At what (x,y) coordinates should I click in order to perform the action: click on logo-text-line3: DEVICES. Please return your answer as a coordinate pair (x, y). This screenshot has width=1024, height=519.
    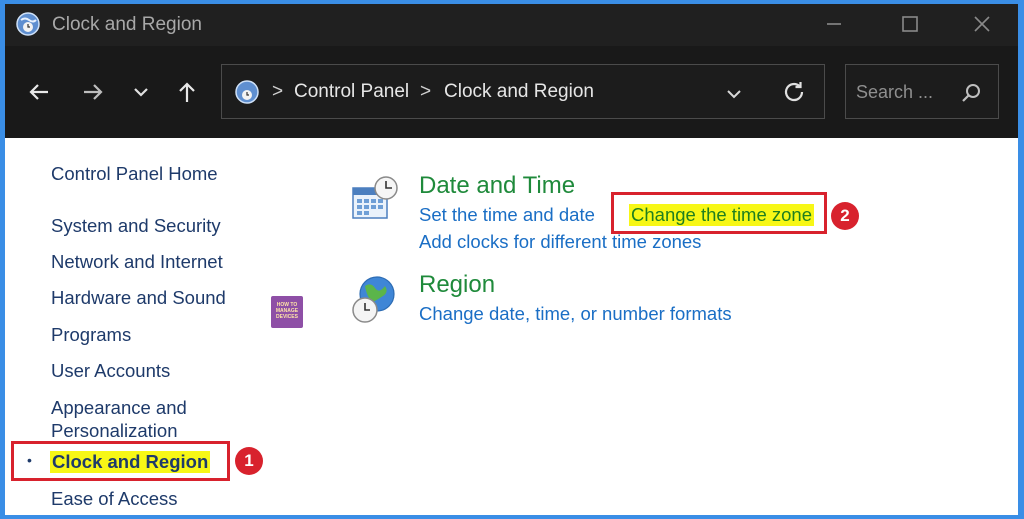
    Looking at the image, I should click on (287, 317).